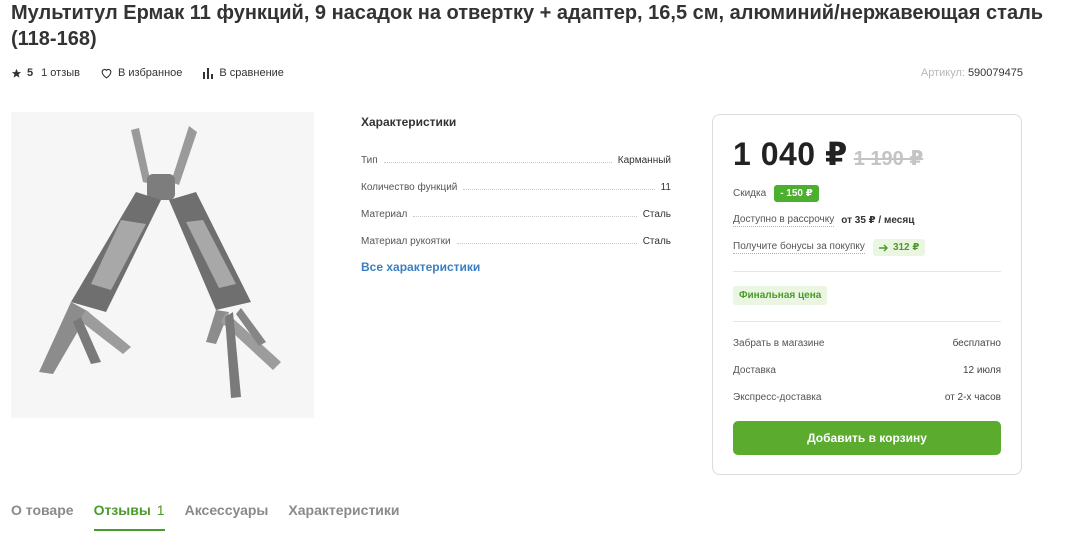  I want to click on discount-label: Скидка, so click(750, 193).